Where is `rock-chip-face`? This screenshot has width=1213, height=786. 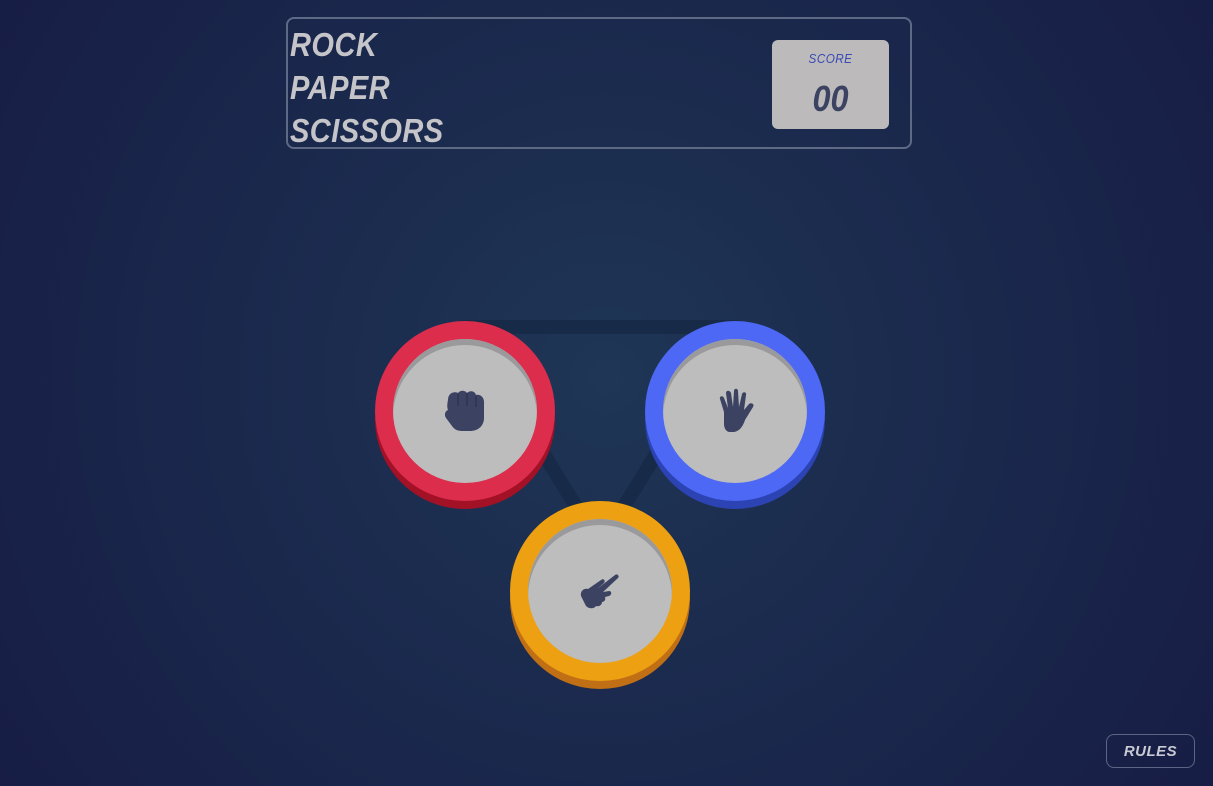 rock-chip-face is located at coordinates (465, 411).